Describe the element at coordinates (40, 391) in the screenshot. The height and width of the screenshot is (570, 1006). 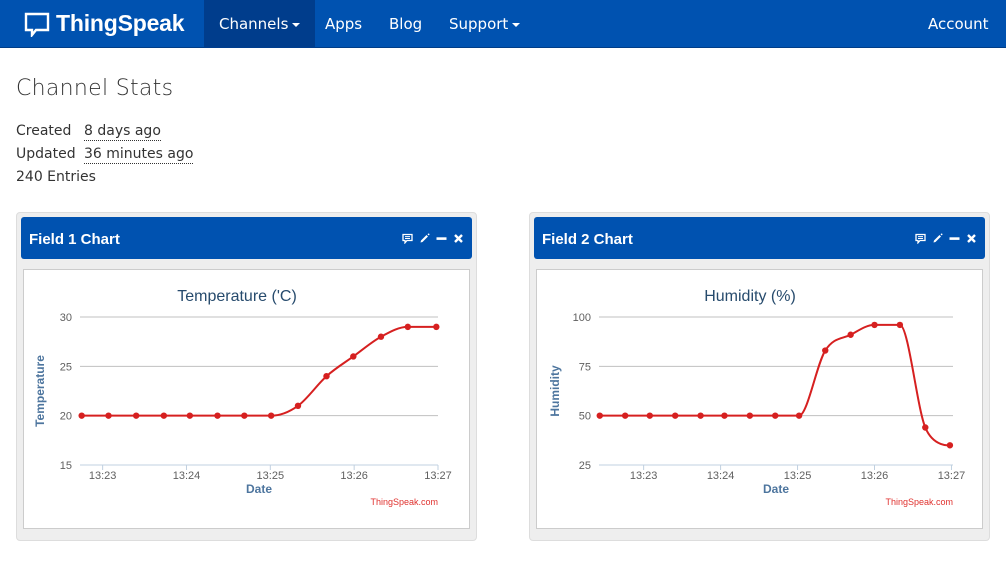
I see `y-axis-title: Temperature` at that location.